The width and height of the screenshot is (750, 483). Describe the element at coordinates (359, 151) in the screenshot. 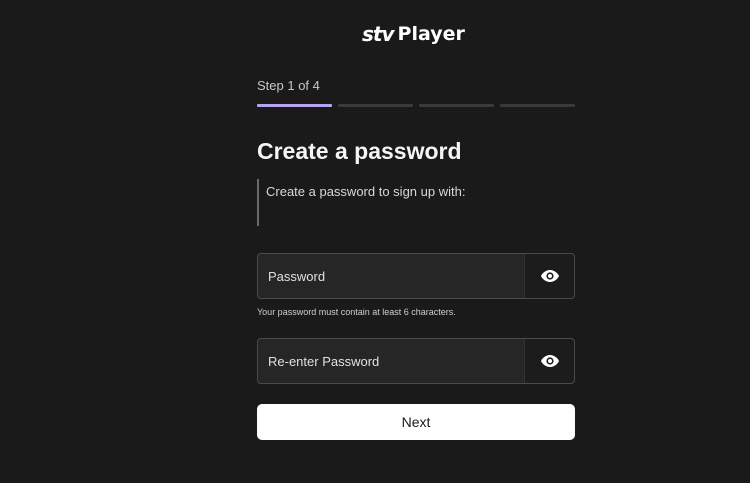

I see `page-title: Create a password` at that location.